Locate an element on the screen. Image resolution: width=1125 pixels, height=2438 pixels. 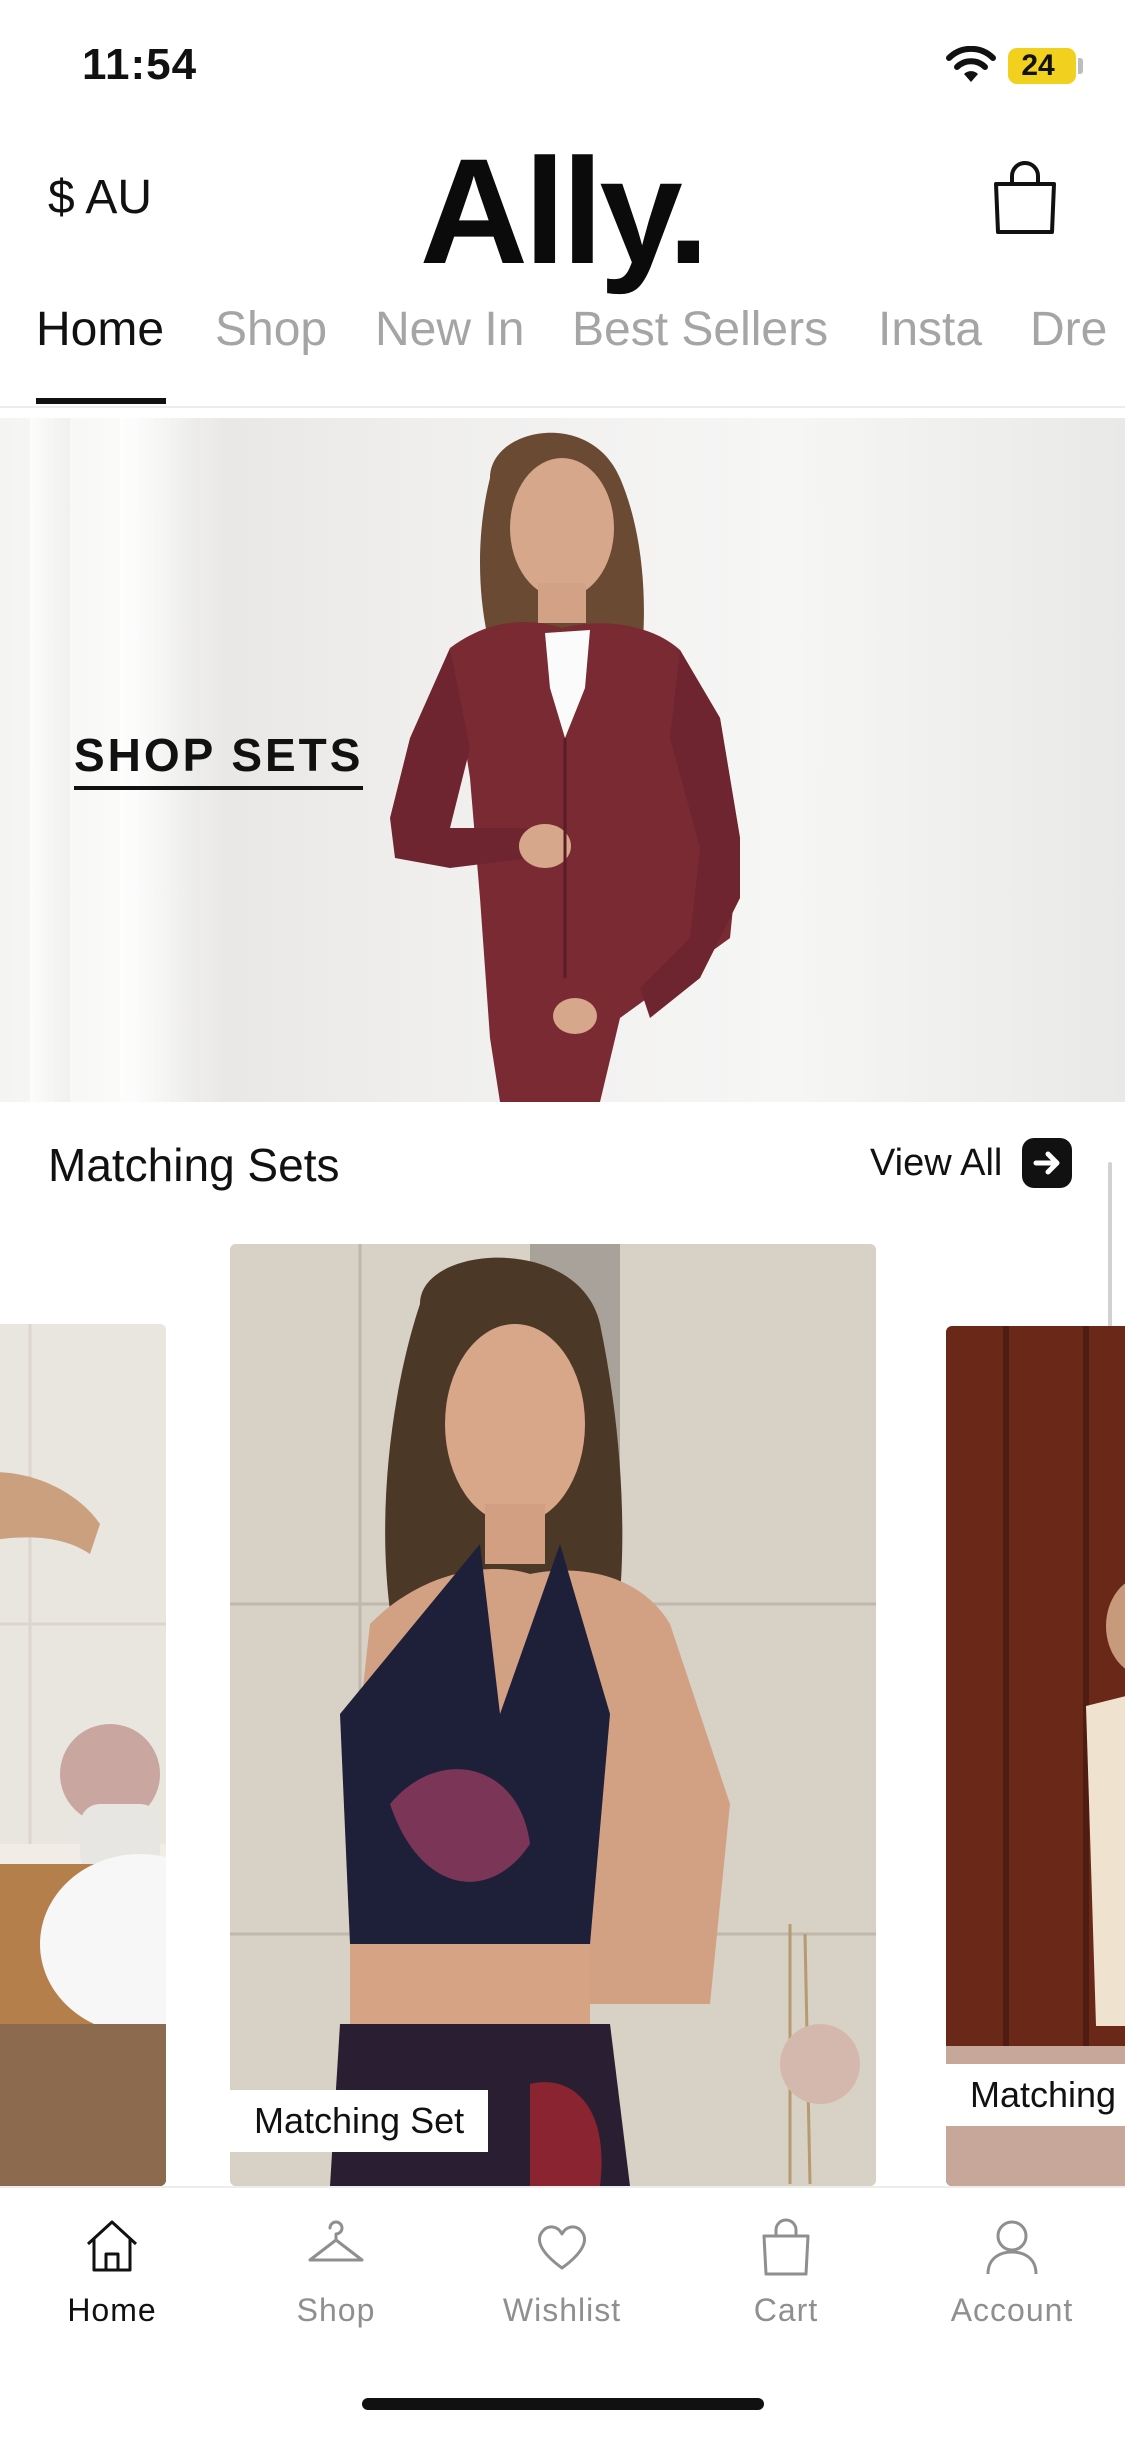
nav-label: Cart is located at coordinates (786, 2310).